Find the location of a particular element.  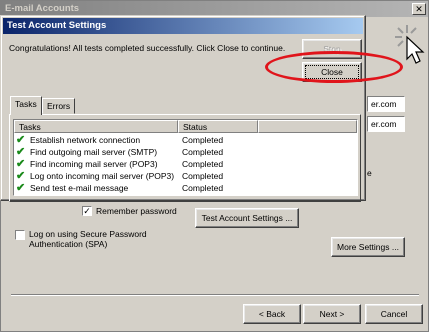

task-name: Find incoming mail server (POP3) is located at coordinates (94, 164).